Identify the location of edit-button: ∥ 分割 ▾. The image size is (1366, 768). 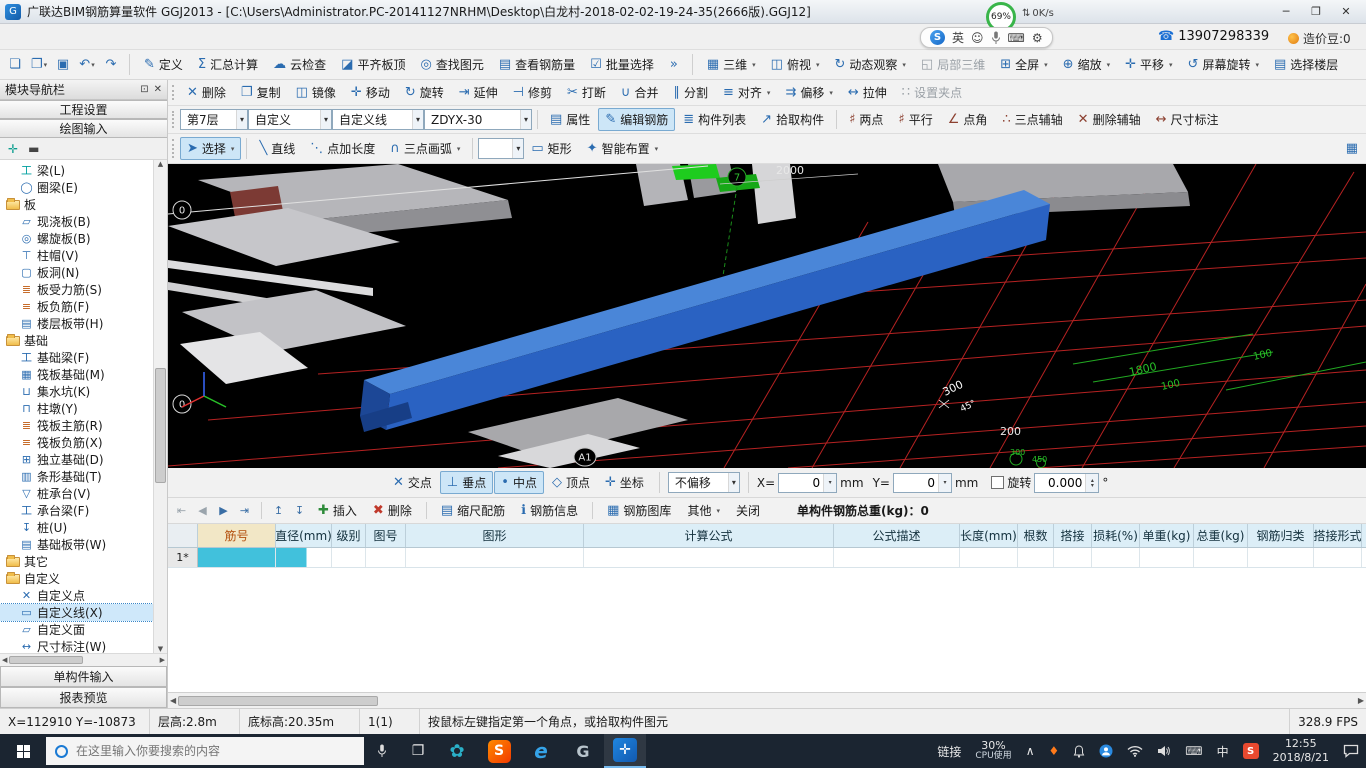
(690, 92).